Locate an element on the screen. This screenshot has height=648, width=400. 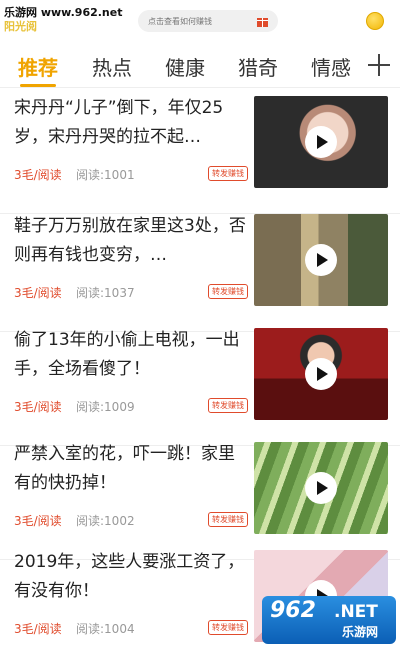
watermark-logo: 962 .NET 乐游网 is located at coordinates (329, 620).